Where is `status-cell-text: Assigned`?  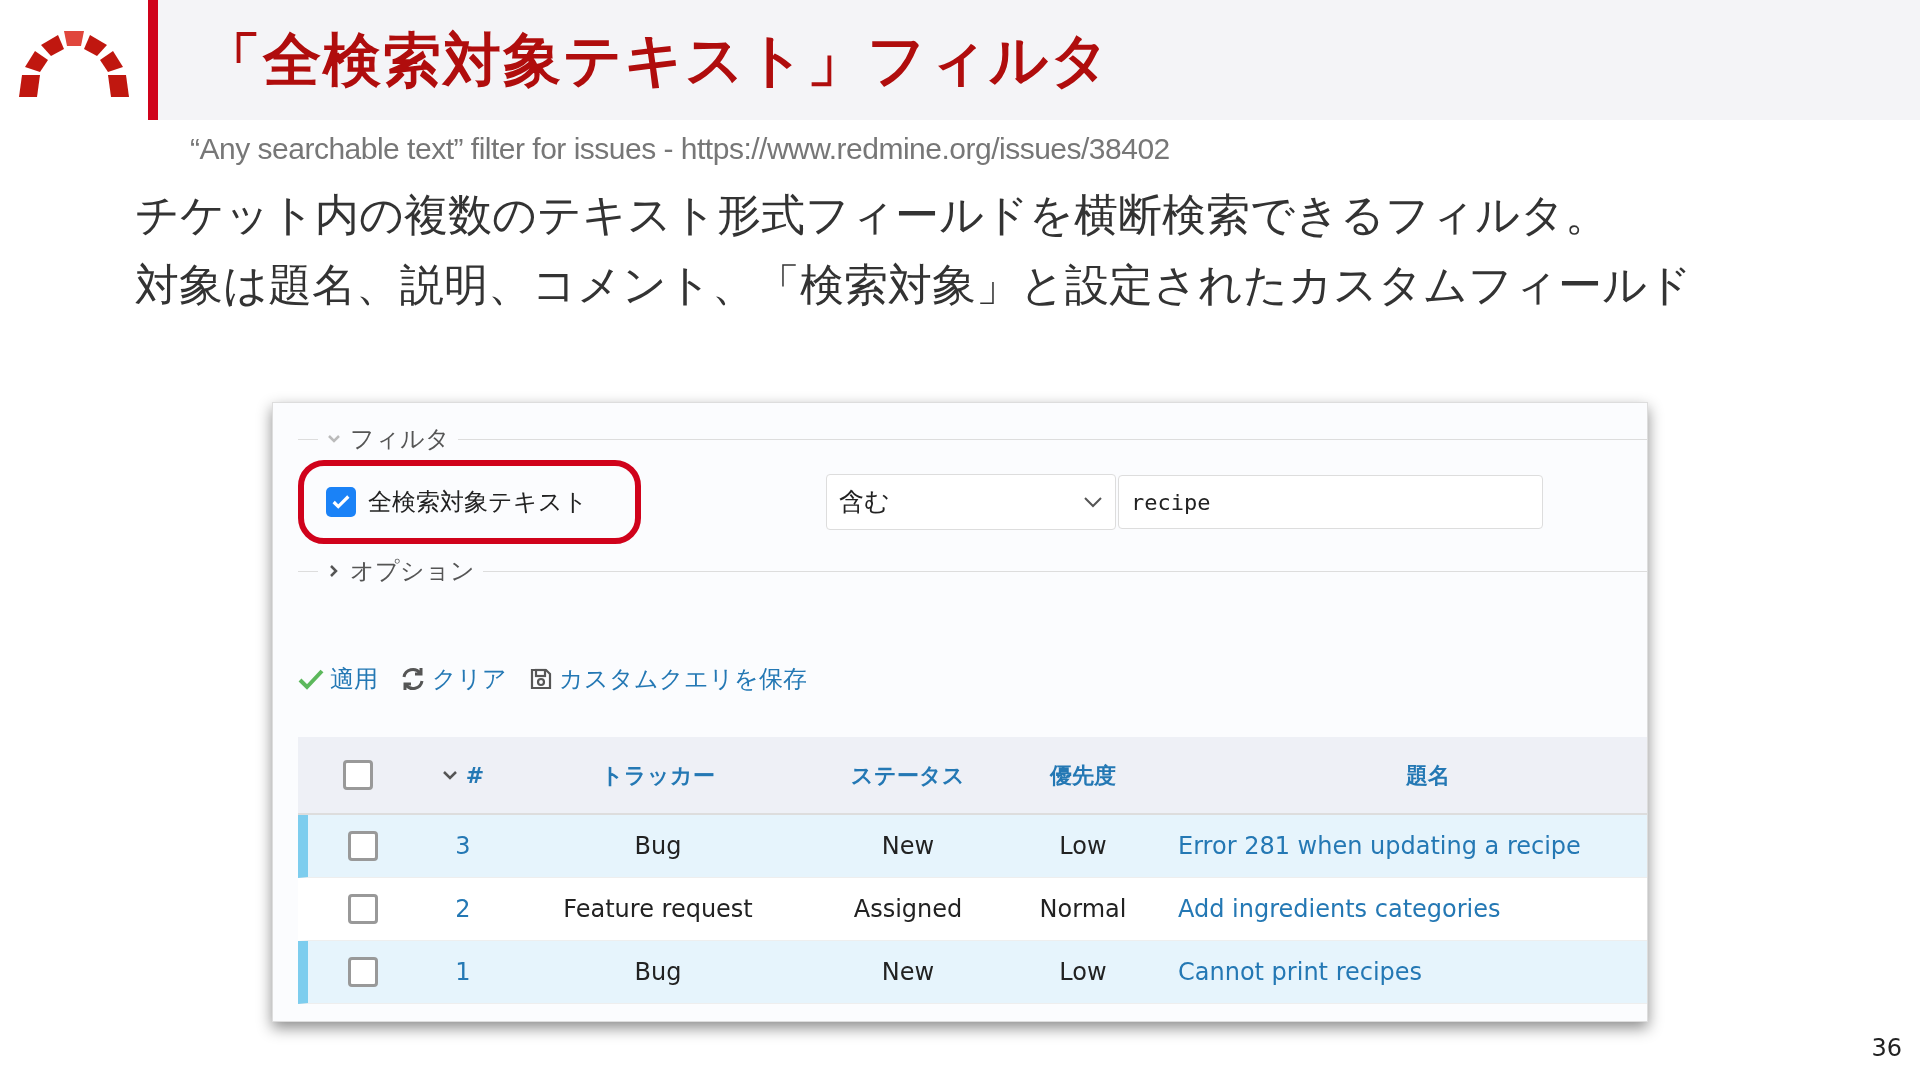
status-cell-text: Assigned is located at coordinates (908, 909).